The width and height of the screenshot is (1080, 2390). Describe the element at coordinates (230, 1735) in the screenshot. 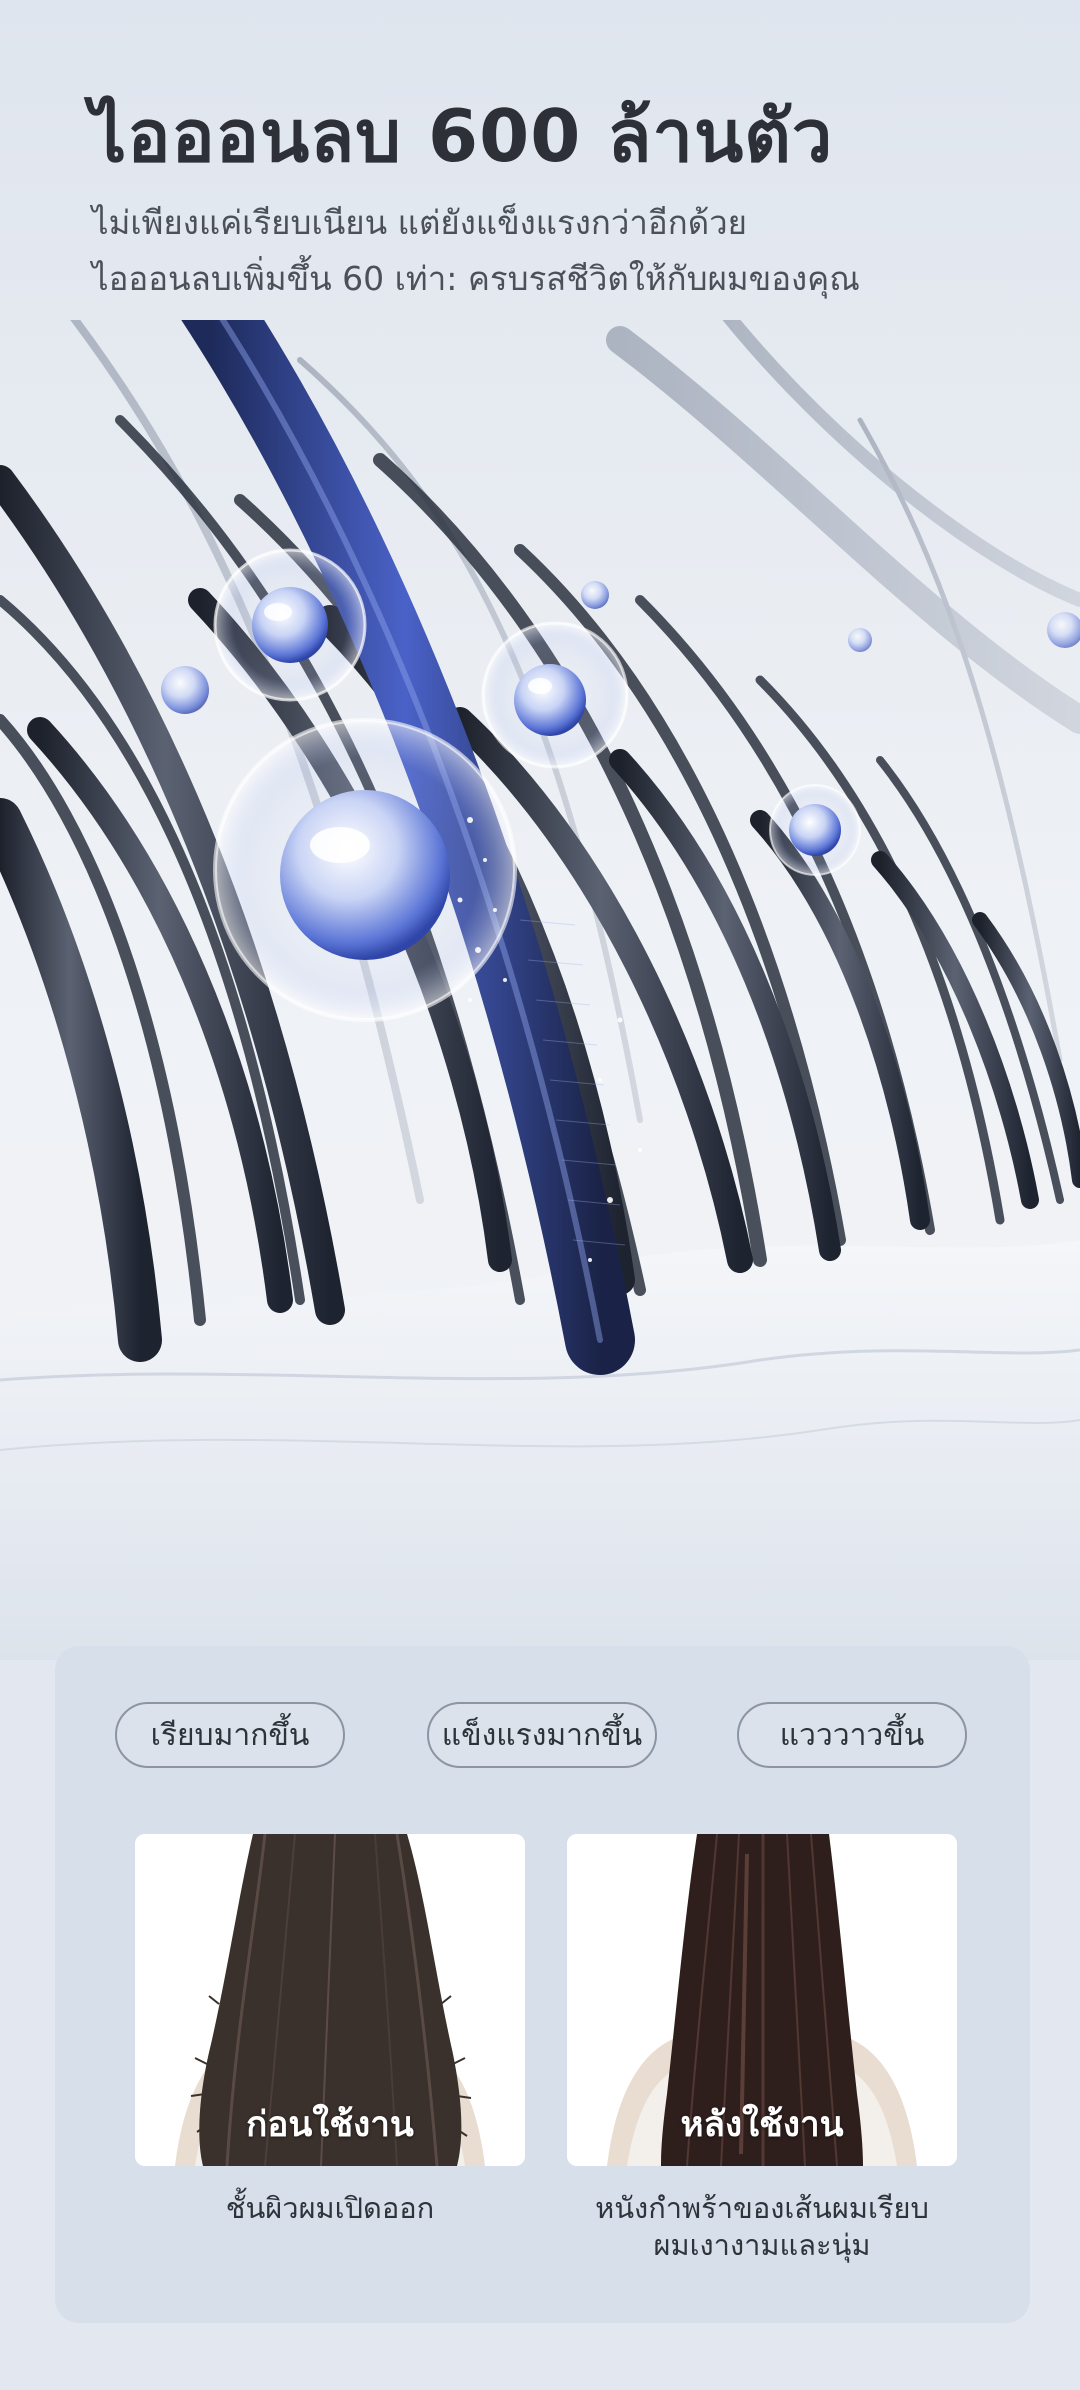

I see `tag-smoother: เรียบมากขึ้น` at that location.